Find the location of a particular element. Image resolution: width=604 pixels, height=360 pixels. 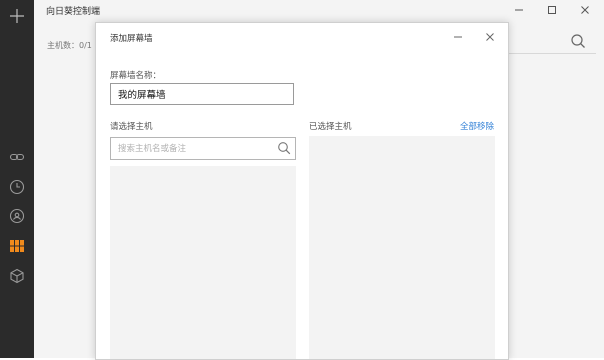

wall-name-label: 屏幕墙名称： is located at coordinates (136, 76).